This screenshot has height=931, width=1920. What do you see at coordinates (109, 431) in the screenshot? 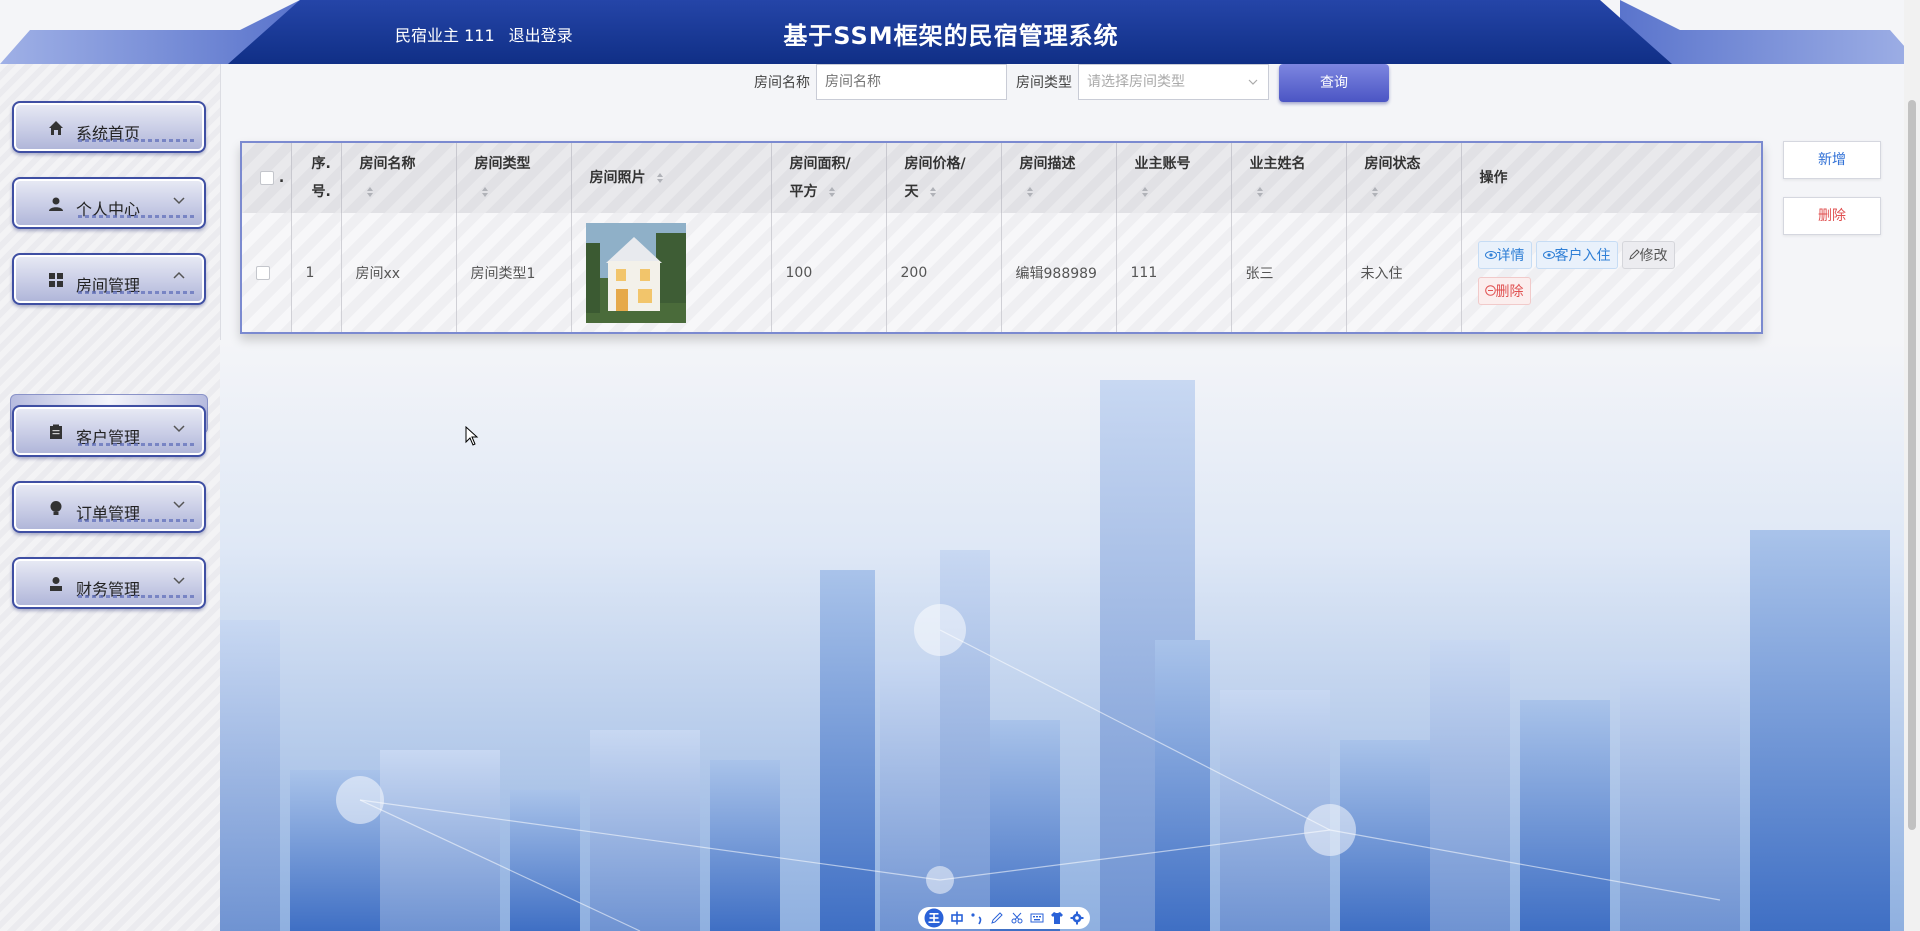
I see `sidebar-item-customer-management: 客户管理` at bounding box center [109, 431].